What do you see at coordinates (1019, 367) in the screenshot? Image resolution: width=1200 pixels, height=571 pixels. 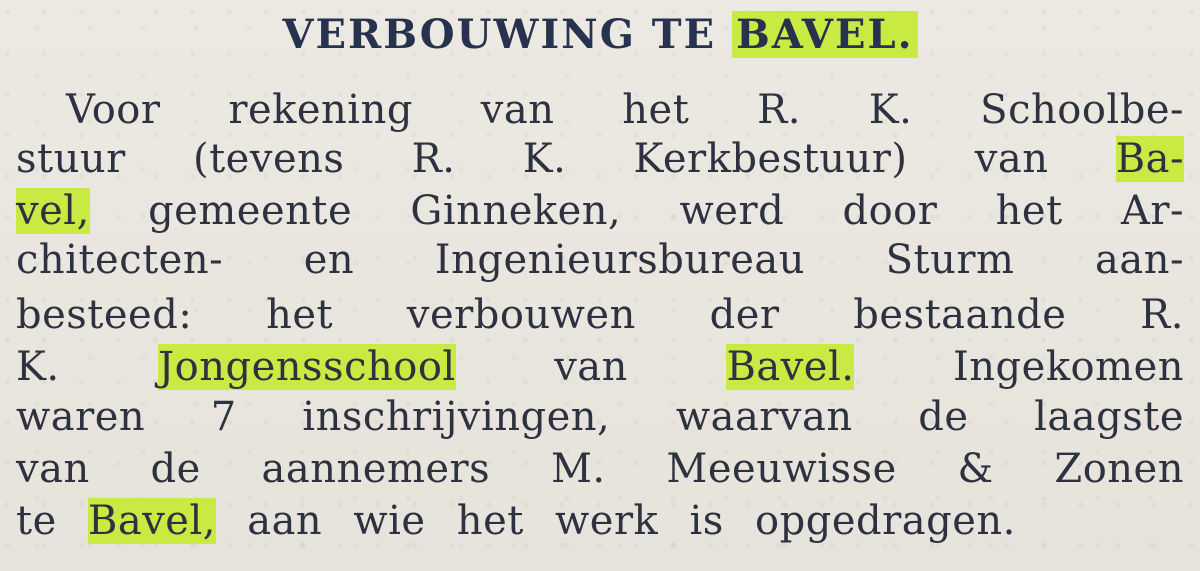 I see `line-text: Ingekomen` at bounding box center [1019, 367].